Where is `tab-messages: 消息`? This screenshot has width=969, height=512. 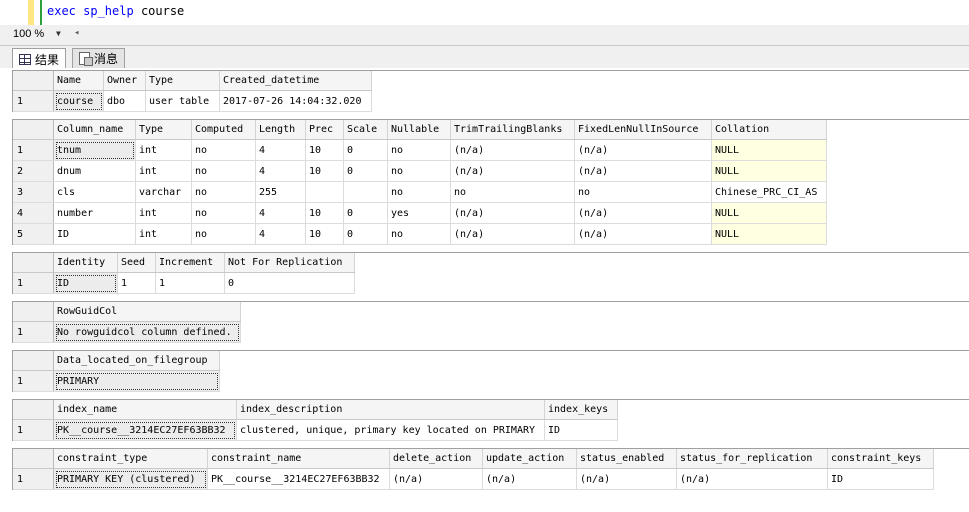 tab-messages: 消息 is located at coordinates (99, 58).